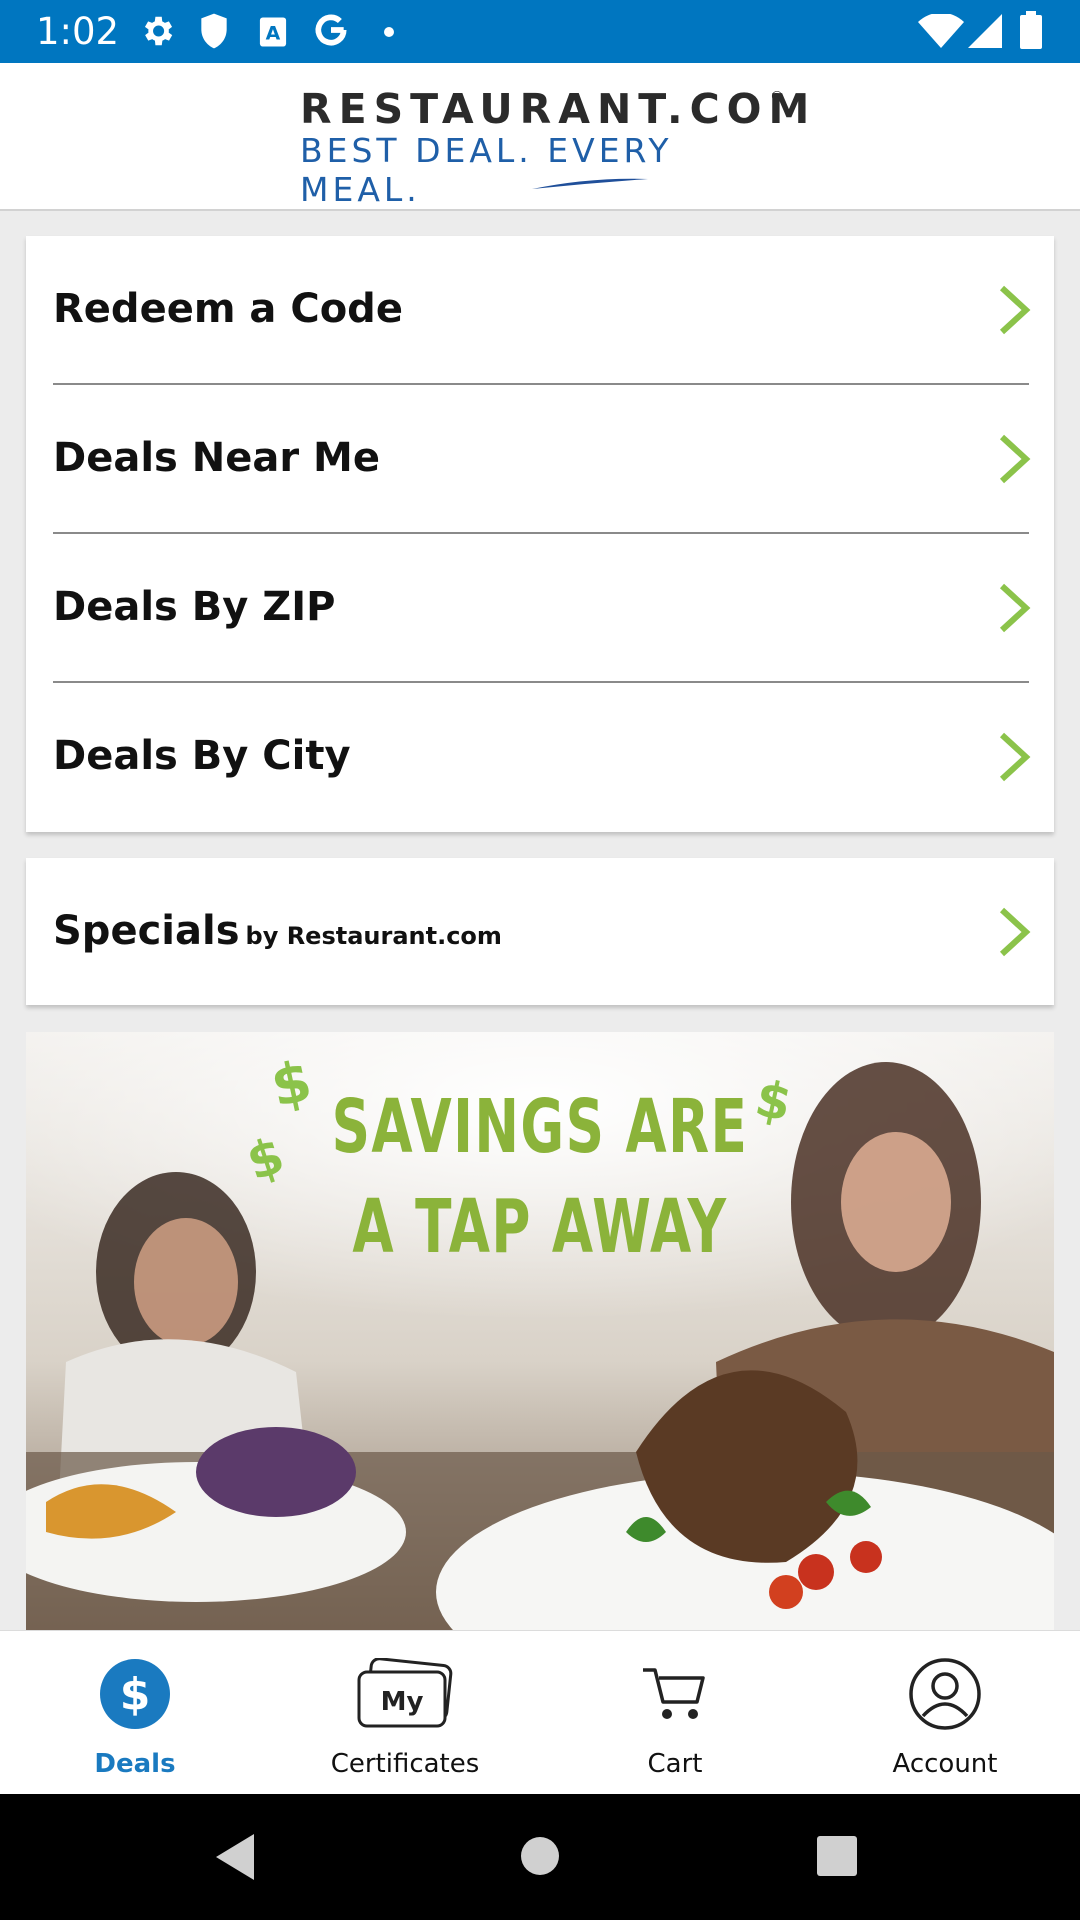  What do you see at coordinates (674, 1693) in the screenshot?
I see `cart-icon` at bounding box center [674, 1693].